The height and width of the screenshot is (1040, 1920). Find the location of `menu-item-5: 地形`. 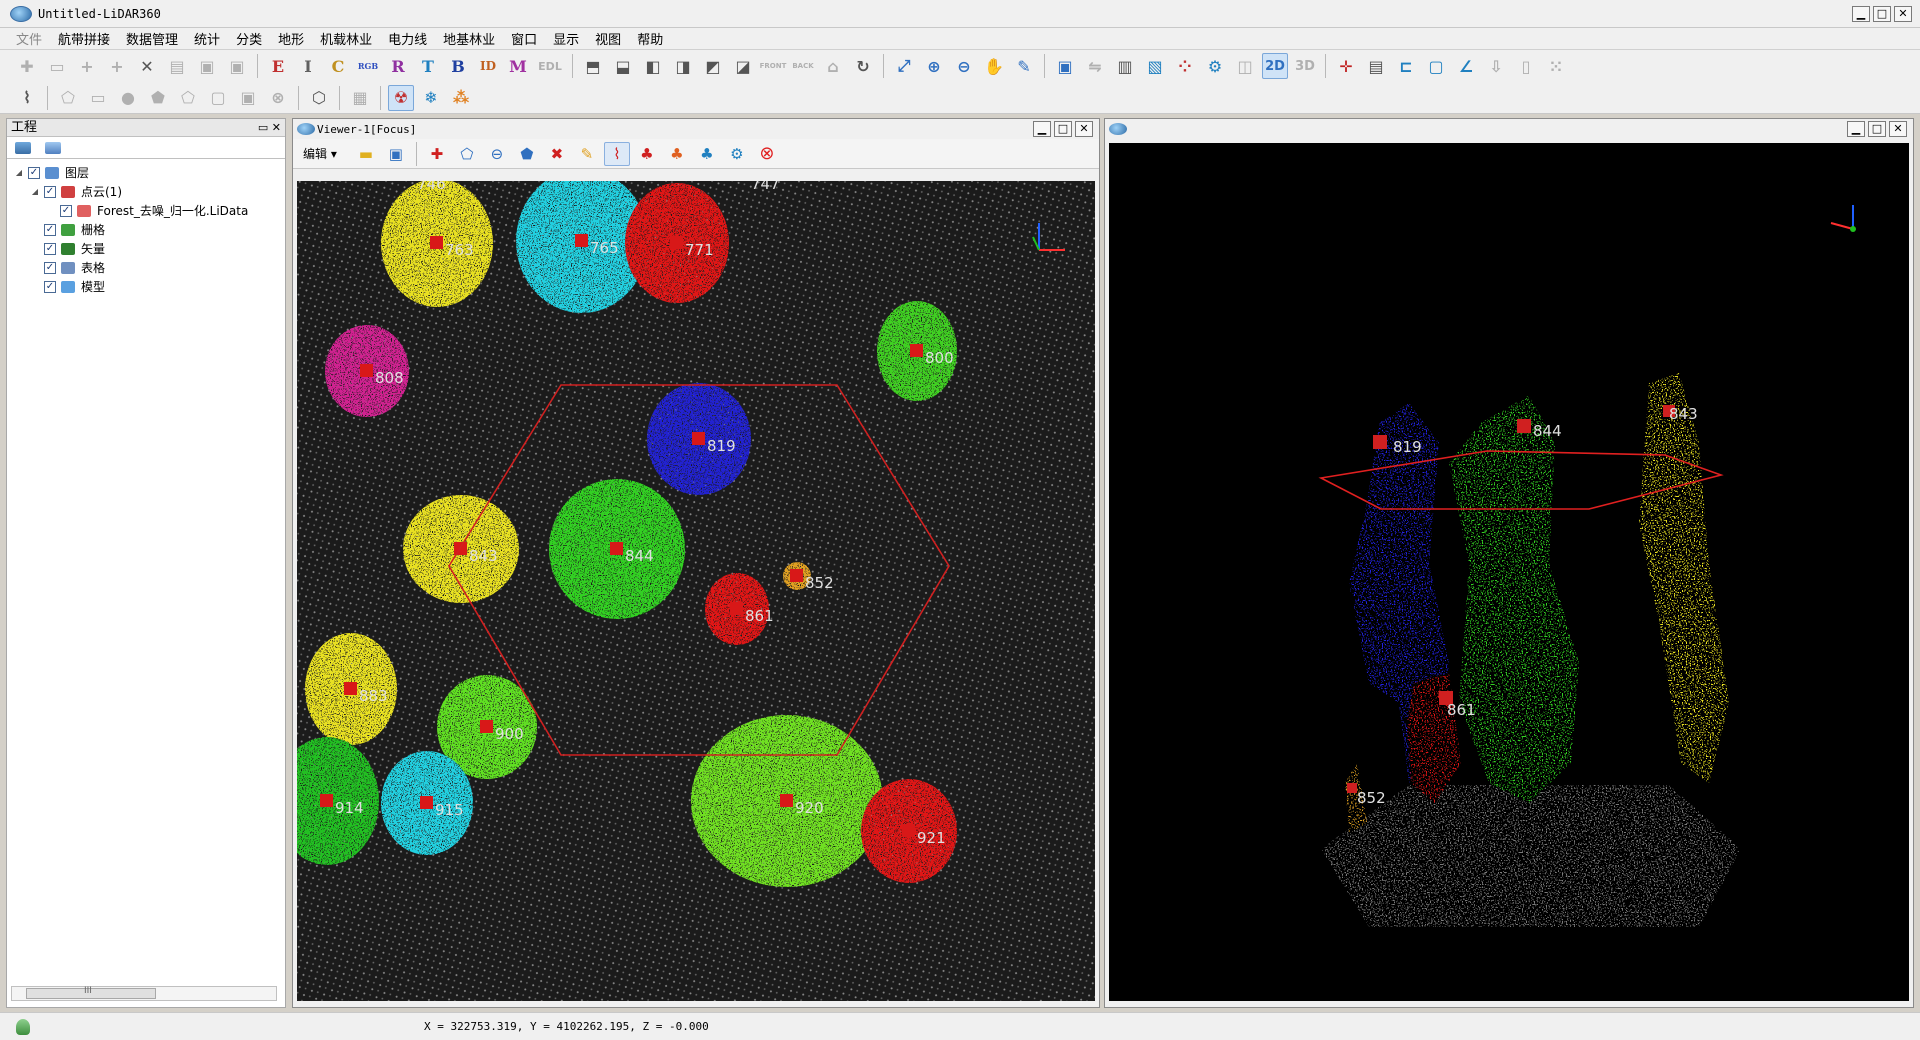

menu-item-5: 地形 is located at coordinates (291, 38).